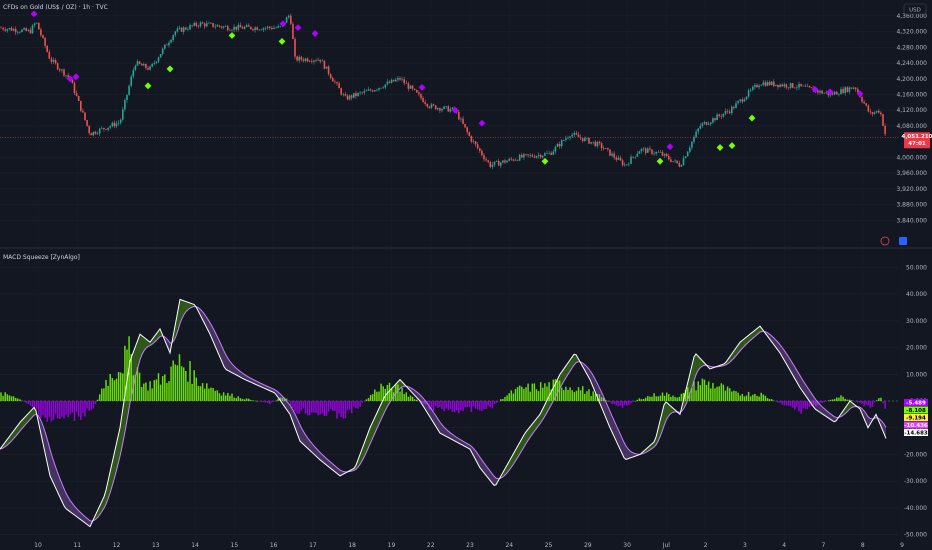 The image size is (932, 550). What do you see at coordinates (903, 241) in the screenshot?
I see `flag-icon` at bounding box center [903, 241].